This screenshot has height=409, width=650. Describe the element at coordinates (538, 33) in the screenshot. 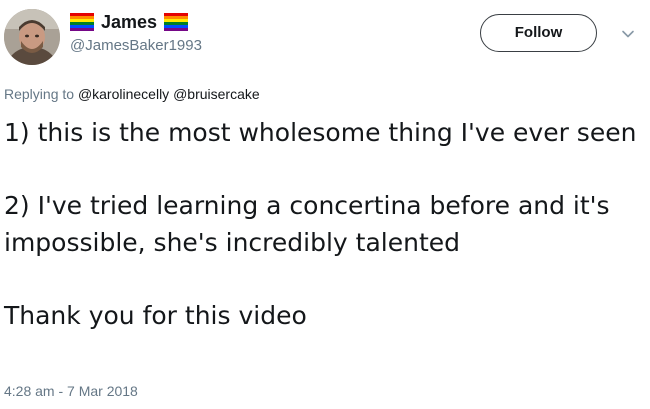

I see `follow-button: Follow` at that location.